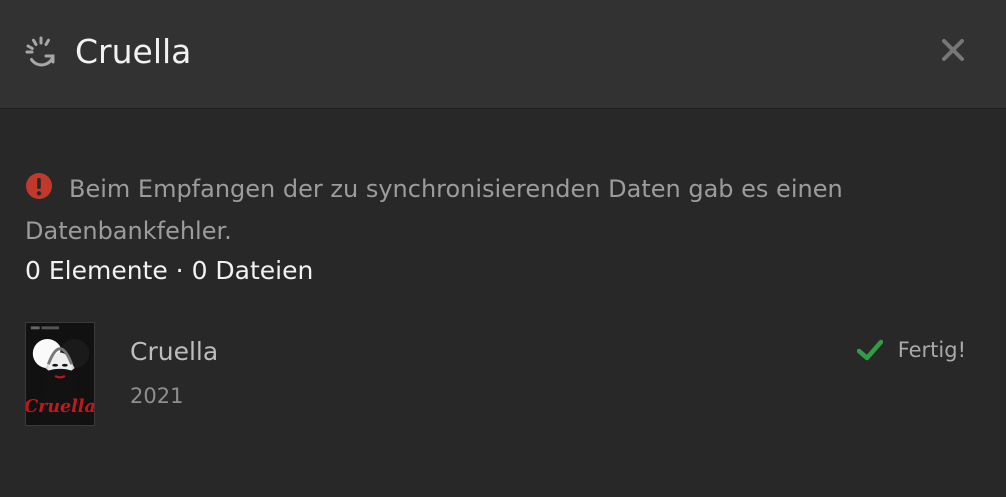 Image resolution: width=1006 pixels, height=497 pixels. I want to click on movie-poster: Cruella, so click(60, 374).